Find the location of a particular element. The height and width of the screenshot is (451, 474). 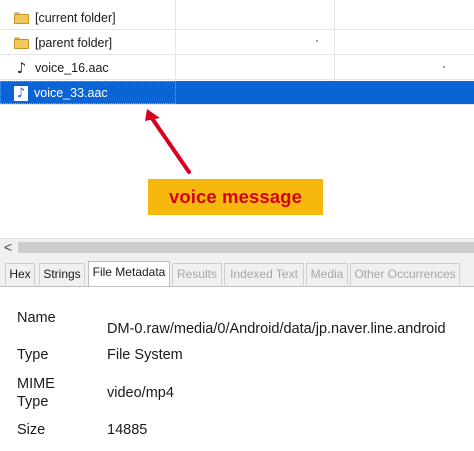

file-name: [current folder] is located at coordinates (75, 18).